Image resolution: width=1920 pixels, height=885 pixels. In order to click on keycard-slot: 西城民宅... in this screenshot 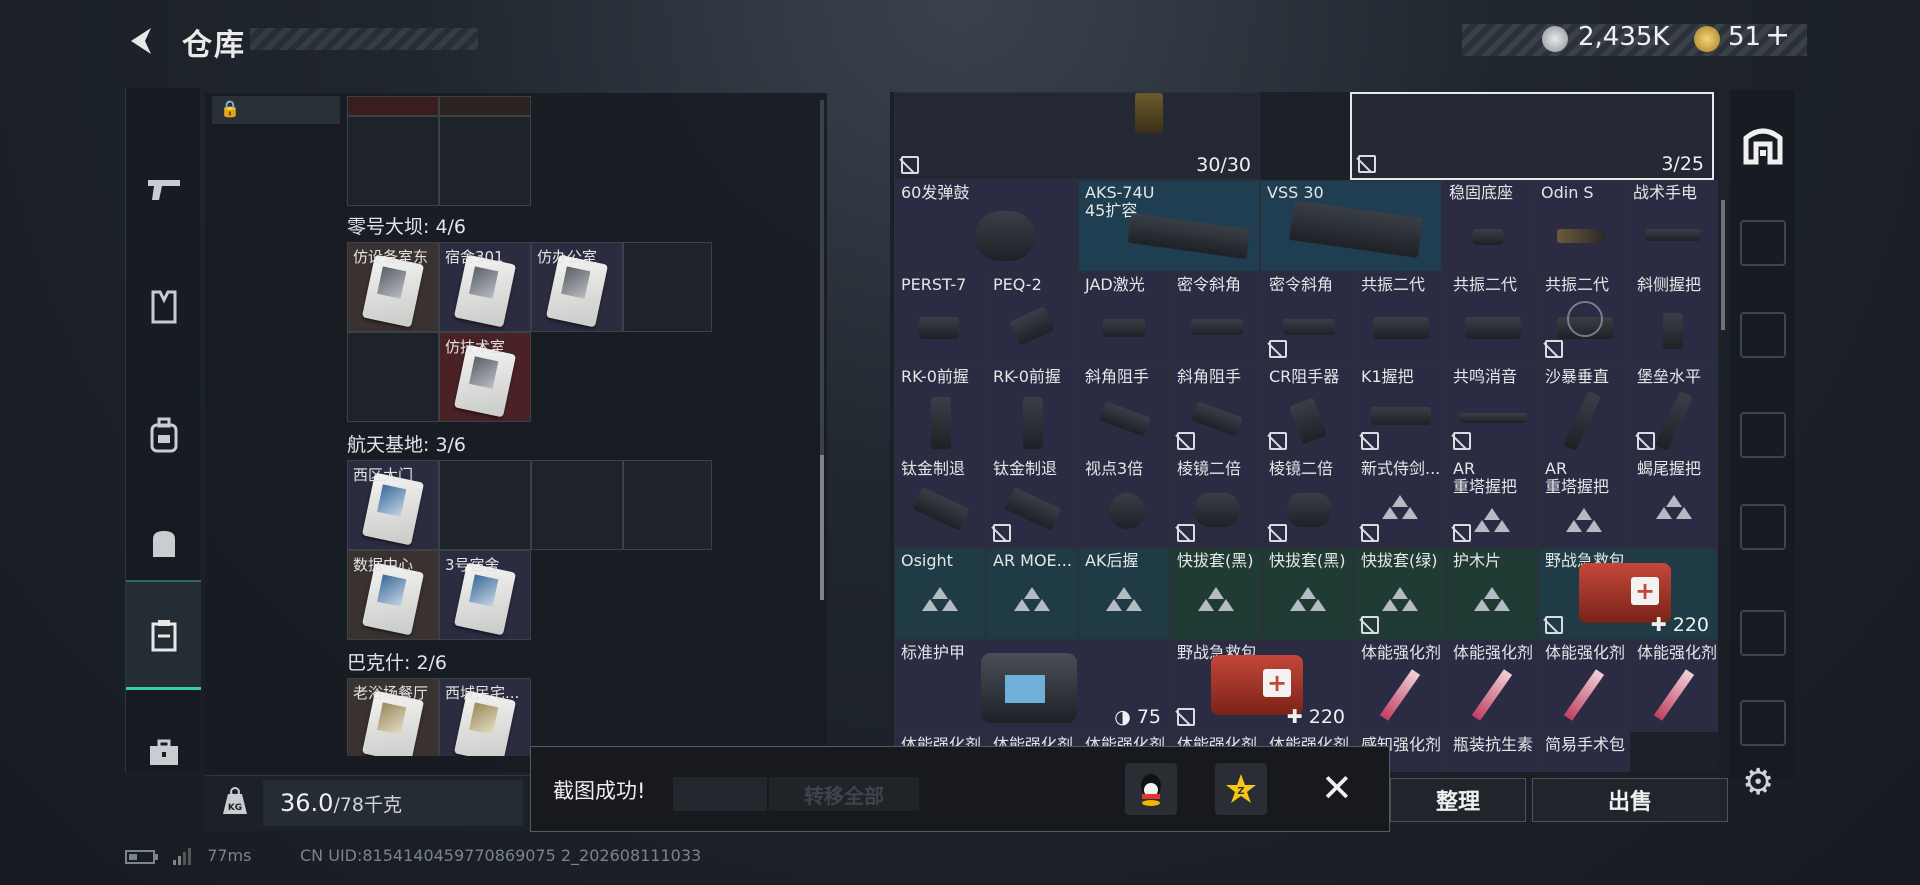, I will do `click(485, 717)`.